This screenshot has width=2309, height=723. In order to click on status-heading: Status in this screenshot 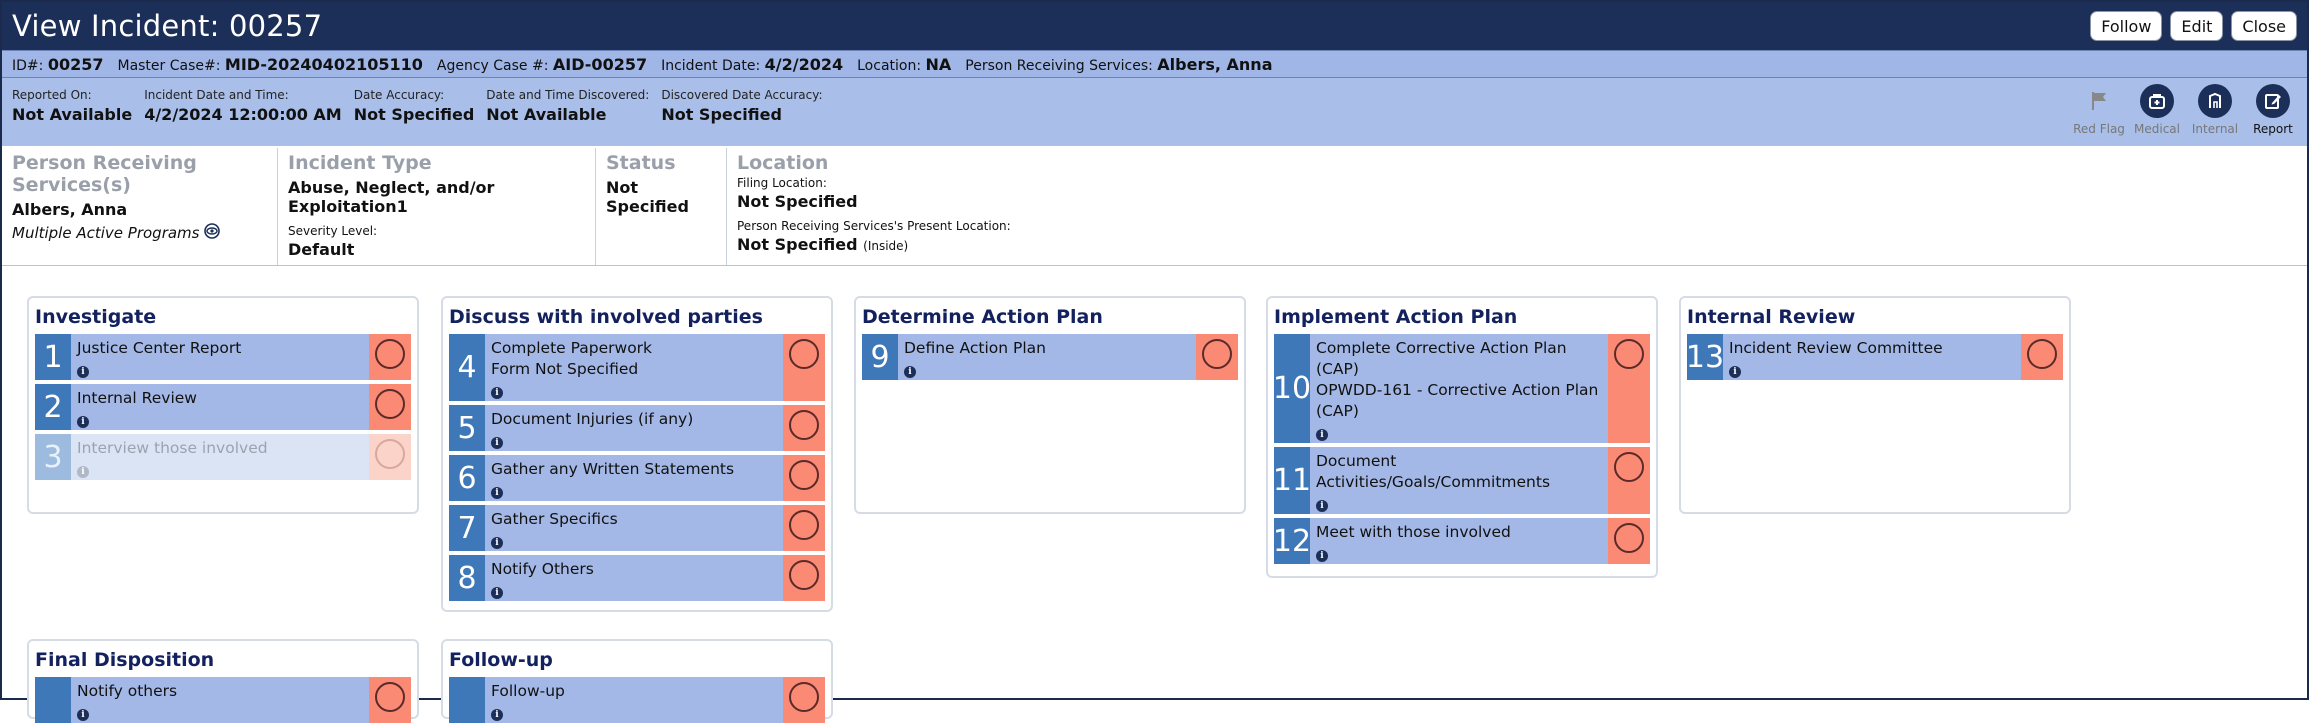, I will do `click(641, 163)`.